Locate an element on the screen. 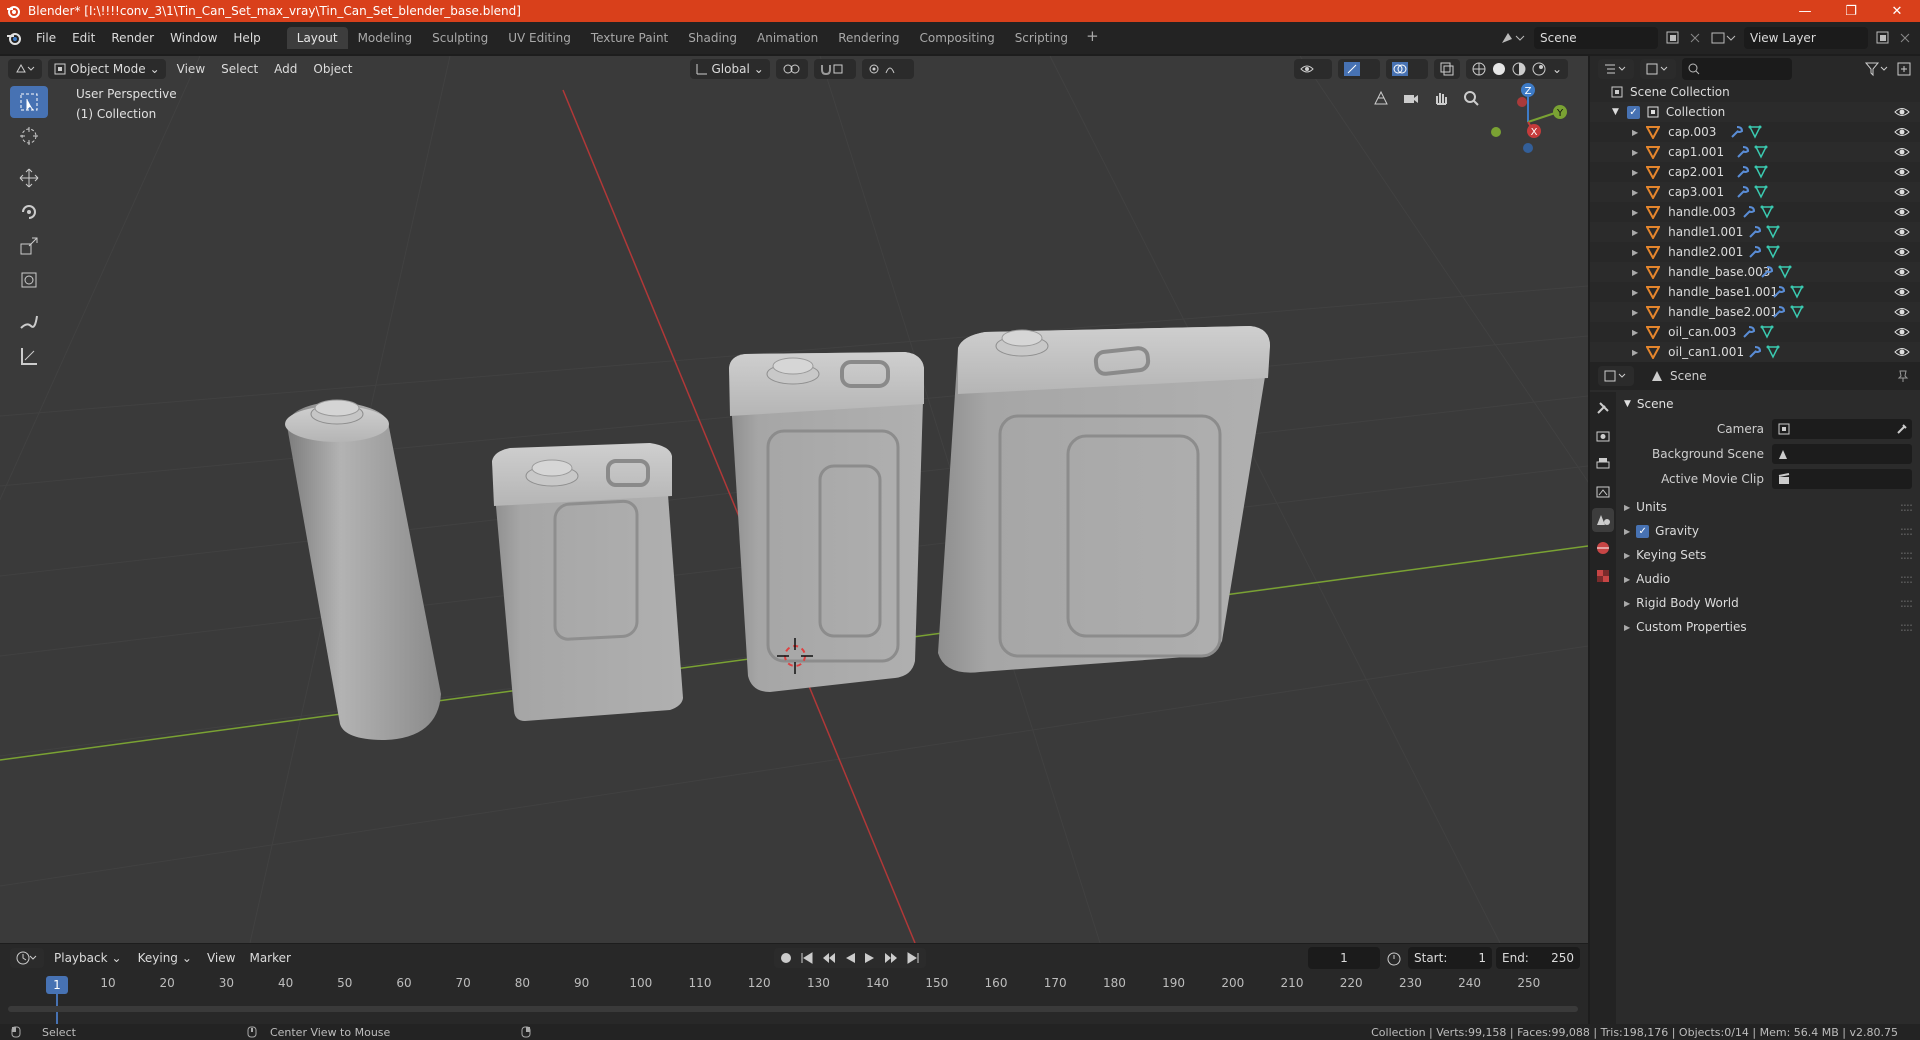 The height and width of the screenshot is (1040, 1920). view-layer-name-field: View Layer is located at coordinates (1806, 38).